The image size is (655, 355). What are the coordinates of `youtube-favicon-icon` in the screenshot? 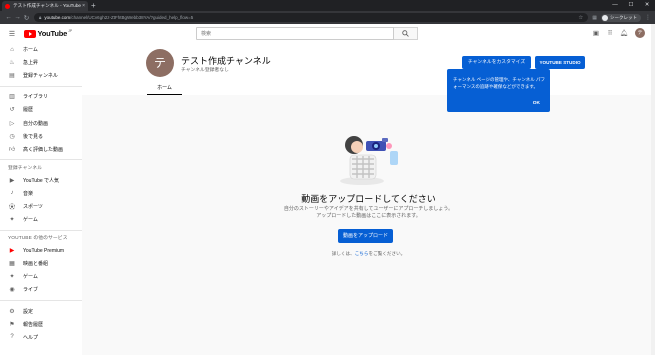 It's located at (7, 6).